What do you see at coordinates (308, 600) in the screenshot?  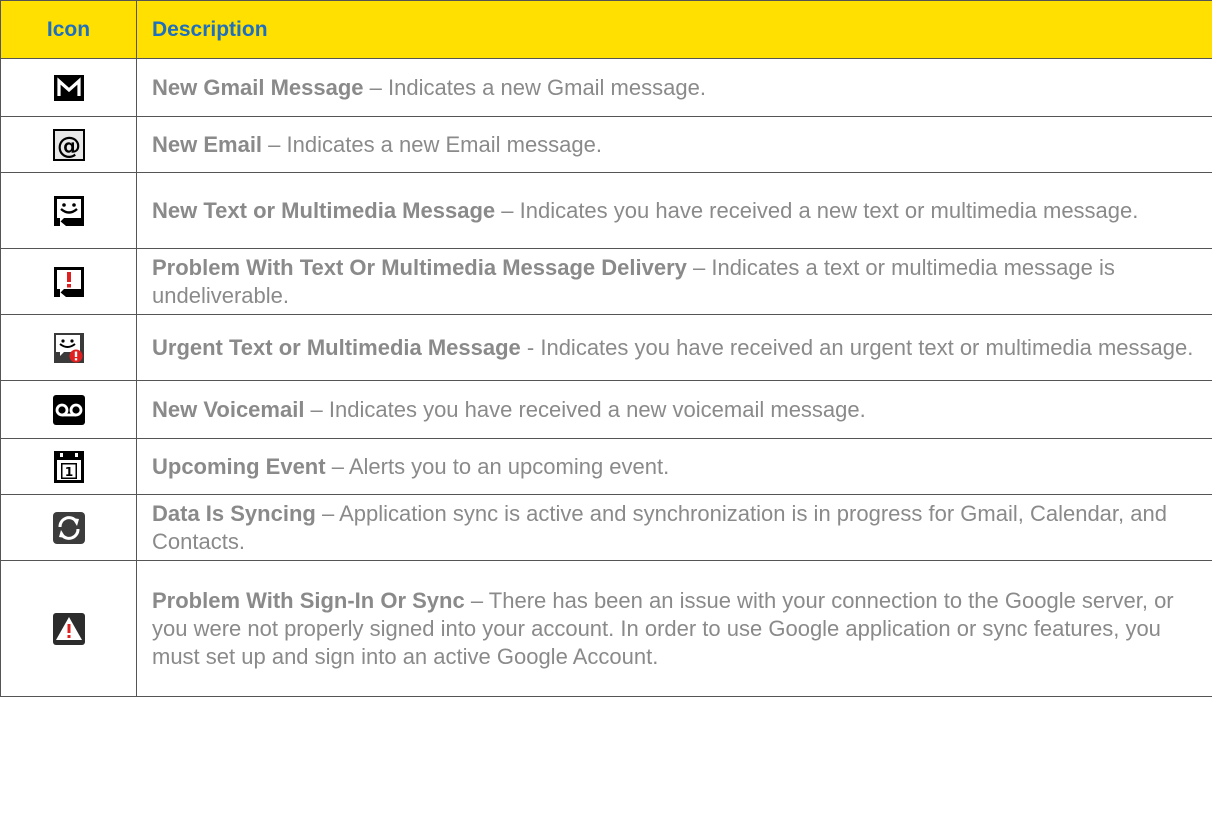 I see `row-title: Problem With Sign-In Or Sync` at bounding box center [308, 600].